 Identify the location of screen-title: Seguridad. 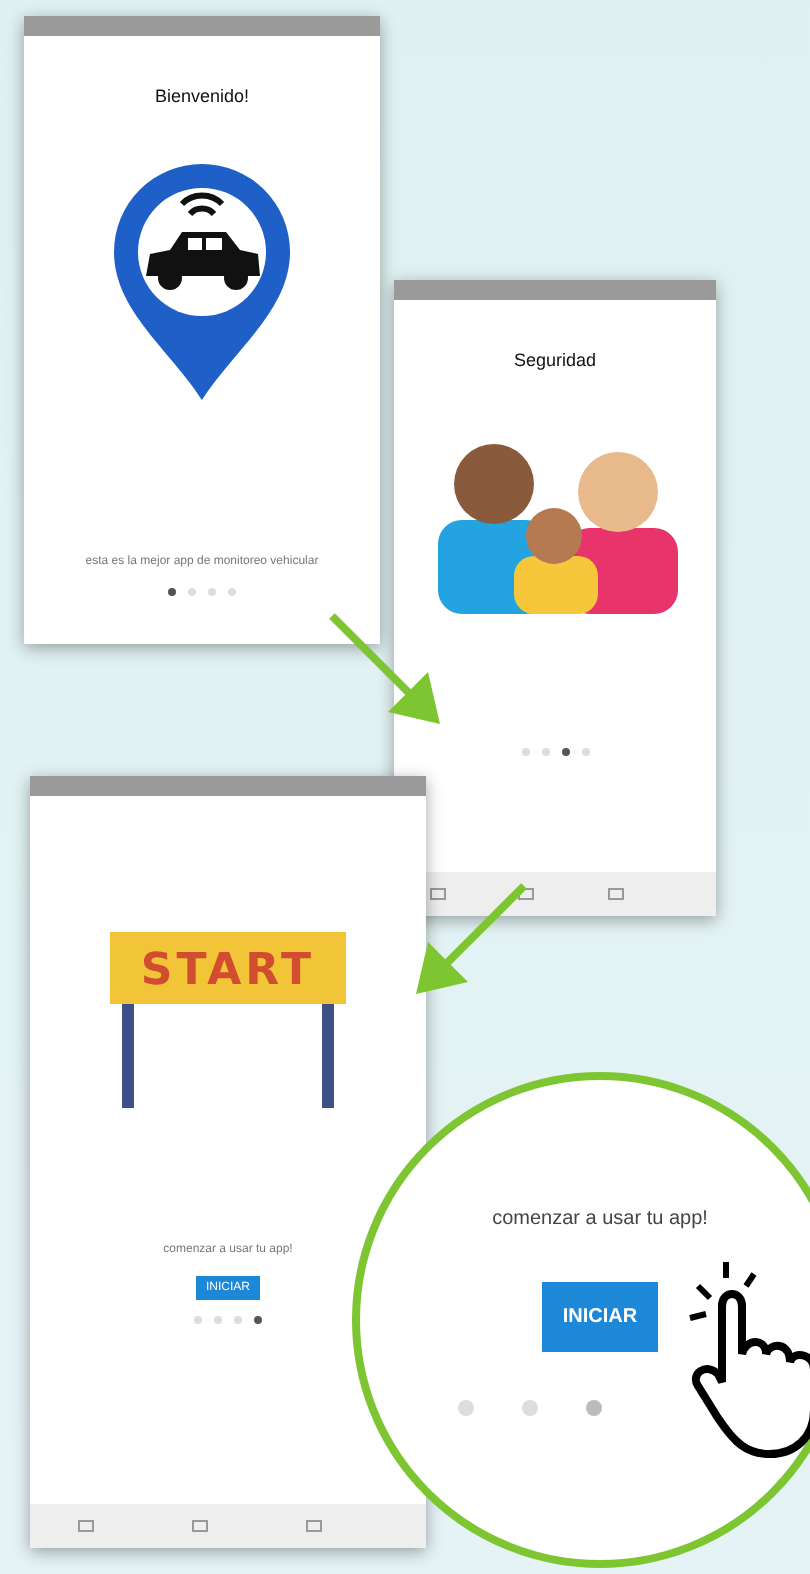
(555, 361).